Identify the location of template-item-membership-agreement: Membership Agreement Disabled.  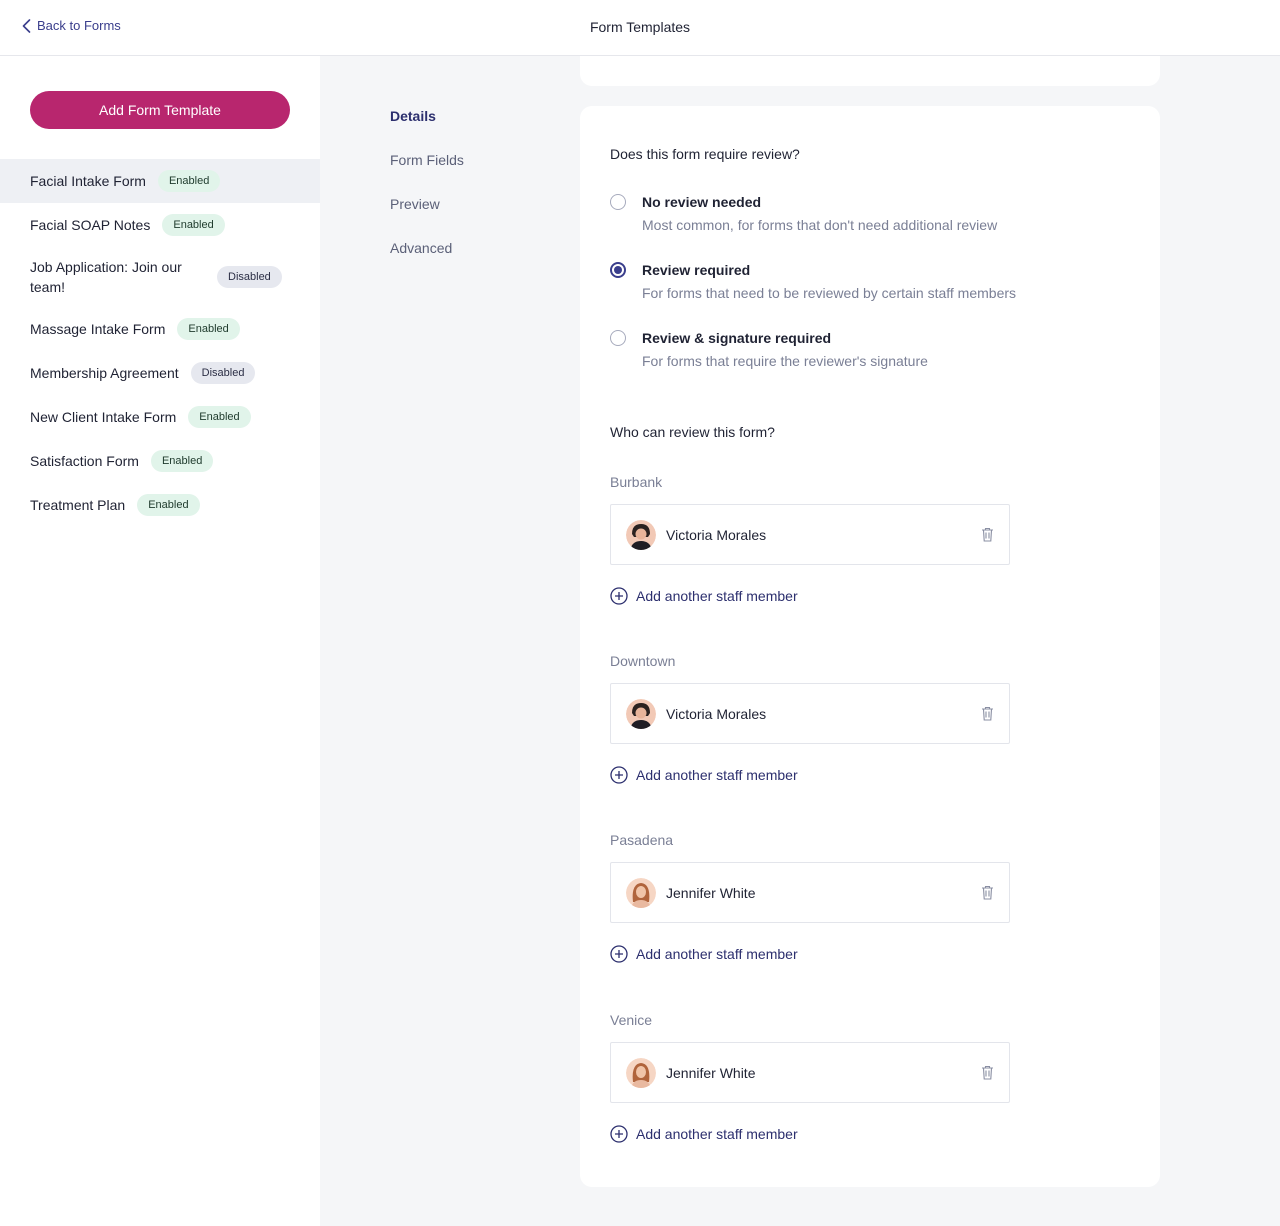
(160, 373).